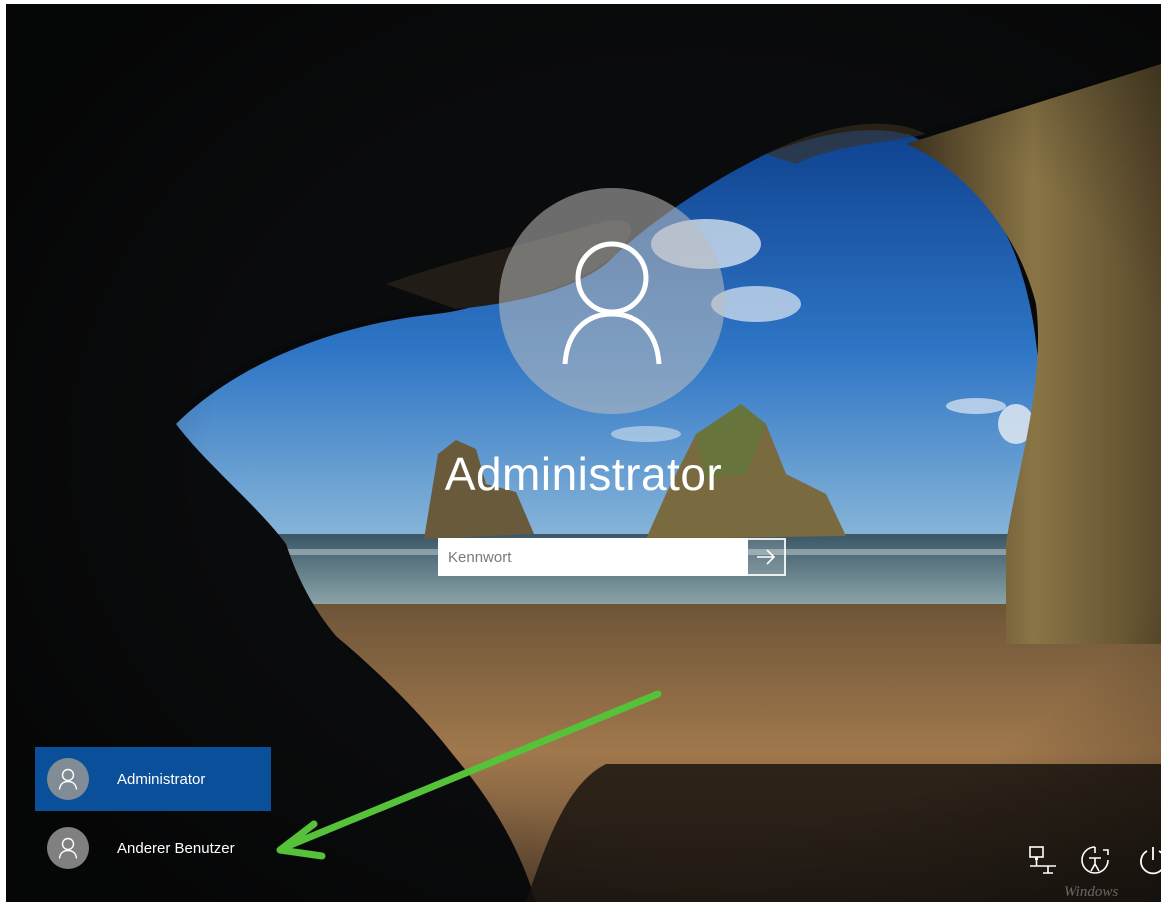 The width and height of the screenshot is (1161, 906). What do you see at coordinates (1095, 860) in the screenshot?
I see `ease-of-access-icon` at bounding box center [1095, 860].